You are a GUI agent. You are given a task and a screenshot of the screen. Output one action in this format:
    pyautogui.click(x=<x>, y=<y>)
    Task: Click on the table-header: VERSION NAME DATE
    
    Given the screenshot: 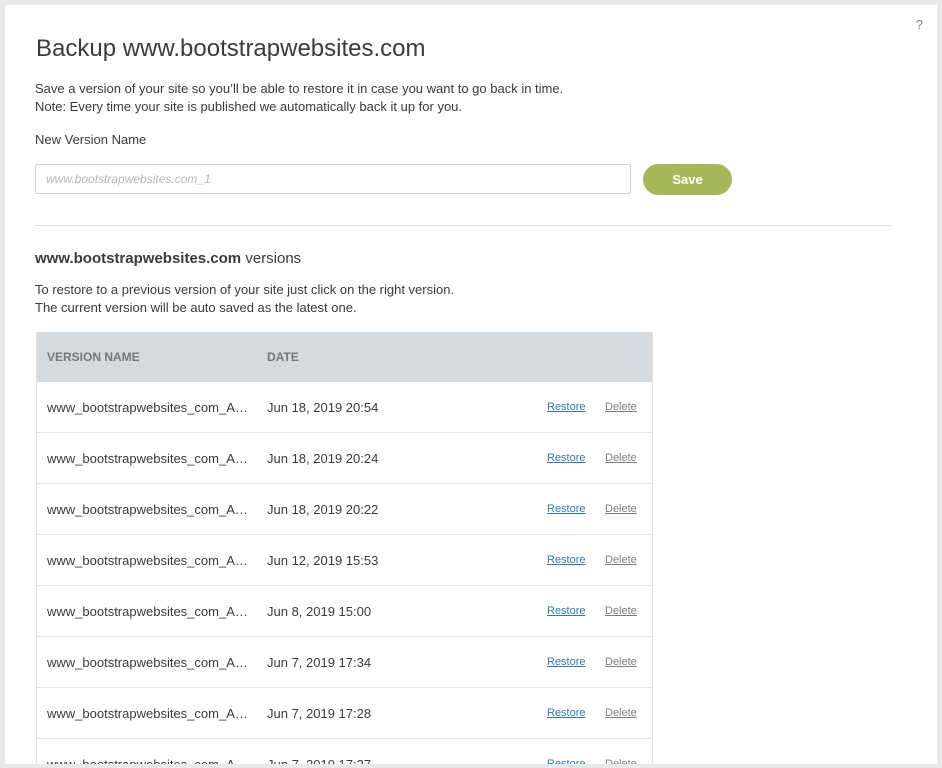 What is the action you would take?
    pyautogui.click(x=344, y=357)
    